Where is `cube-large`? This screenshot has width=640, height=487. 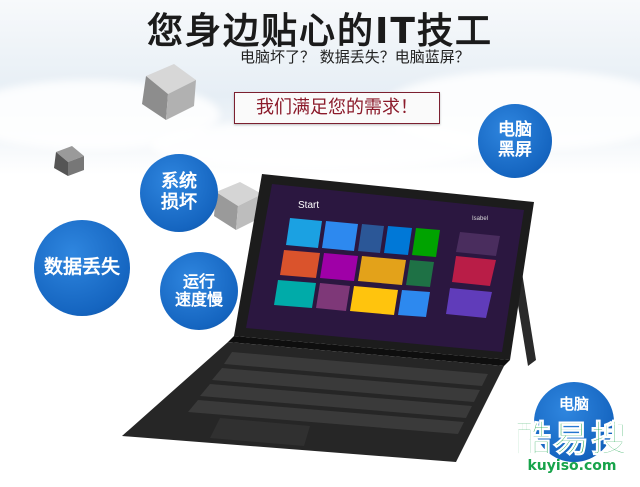
cube-large is located at coordinates (169, 92).